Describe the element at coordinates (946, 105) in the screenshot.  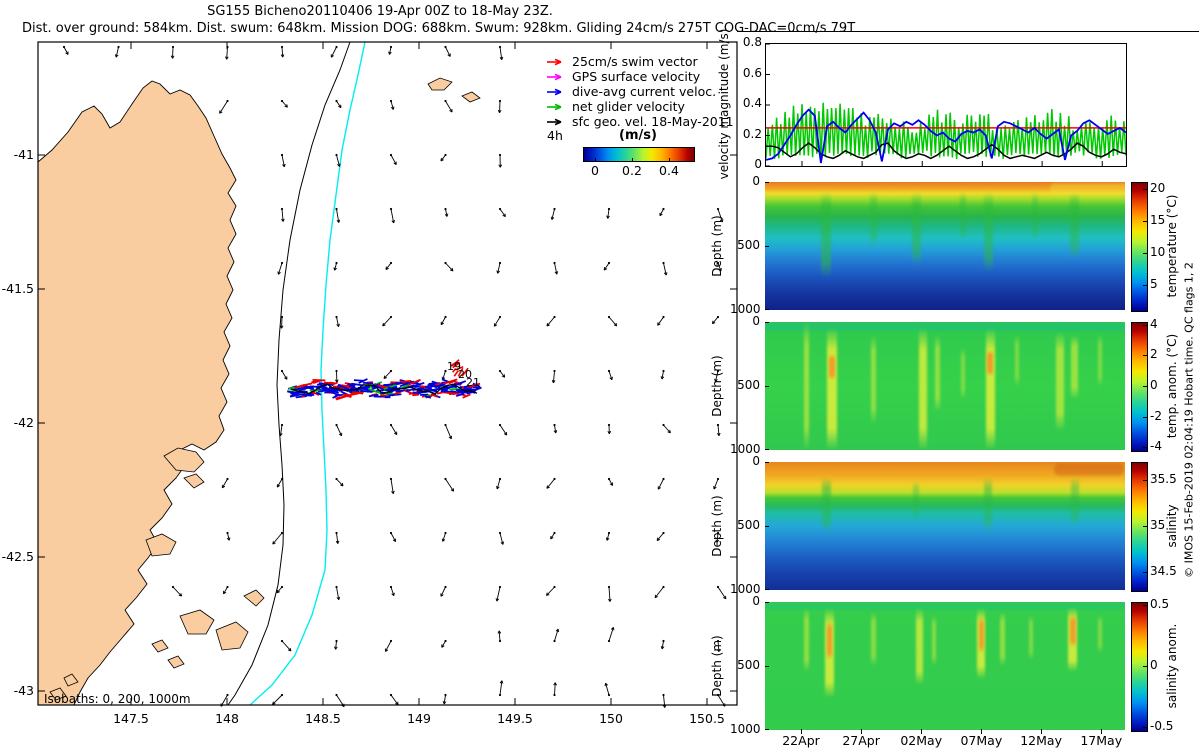
I see `velocity-chart` at that location.